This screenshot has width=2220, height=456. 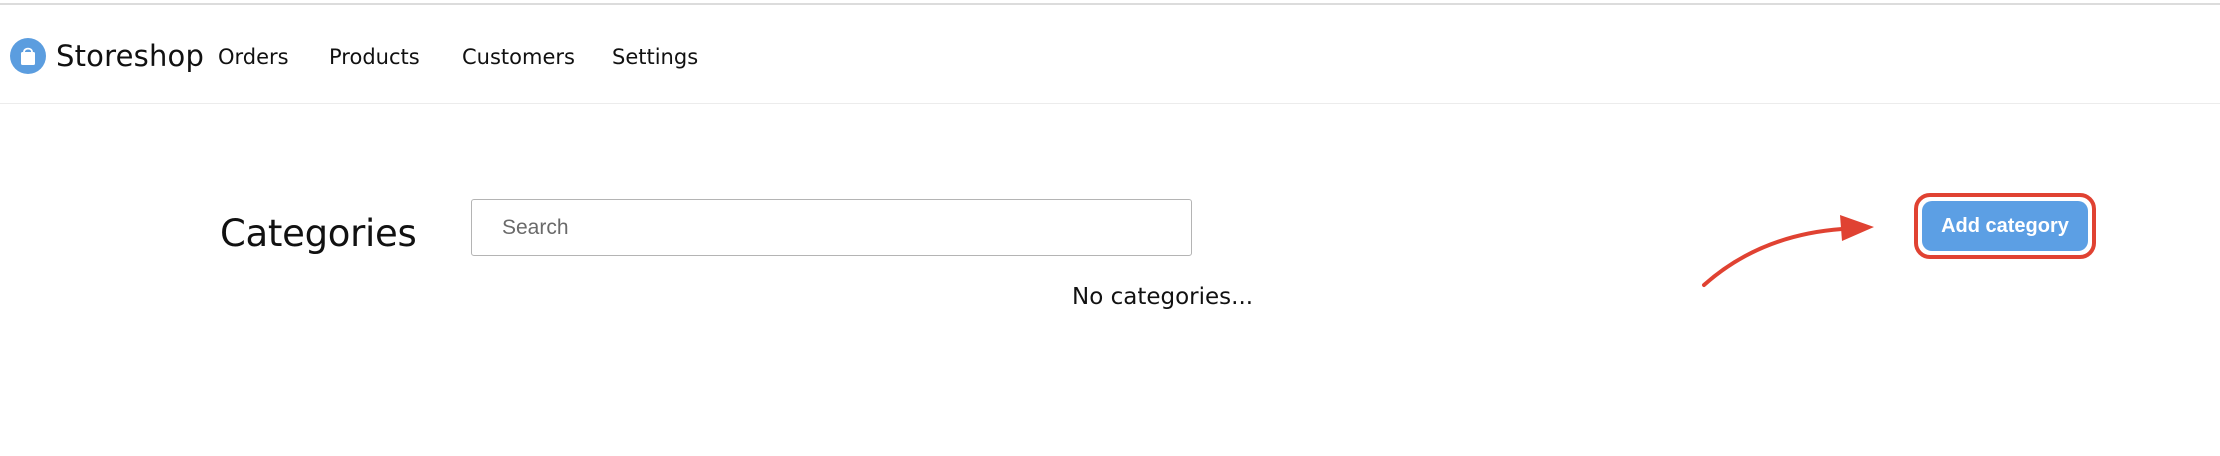 What do you see at coordinates (130, 56) in the screenshot?
I see `brand-name: Storeshop` at bounding box center [130, 56].